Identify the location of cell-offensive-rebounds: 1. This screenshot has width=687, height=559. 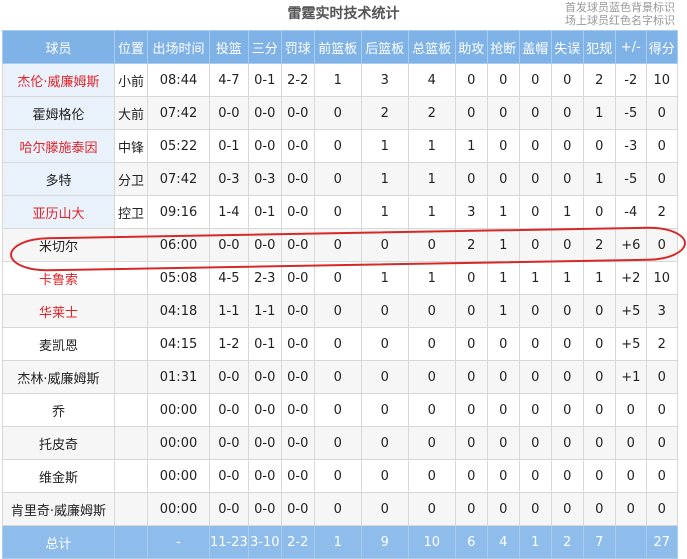
(337, 80).